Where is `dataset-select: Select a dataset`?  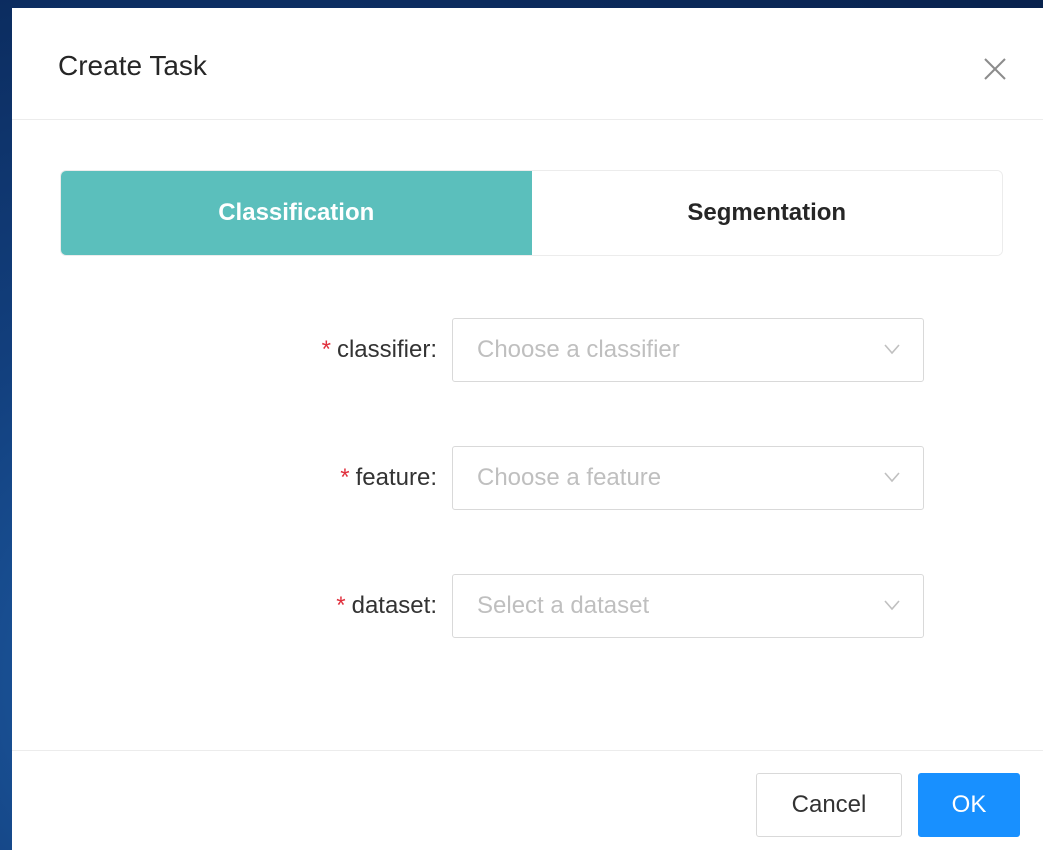 dataset-select: Select a dataset is located at coordinates (688, 606).